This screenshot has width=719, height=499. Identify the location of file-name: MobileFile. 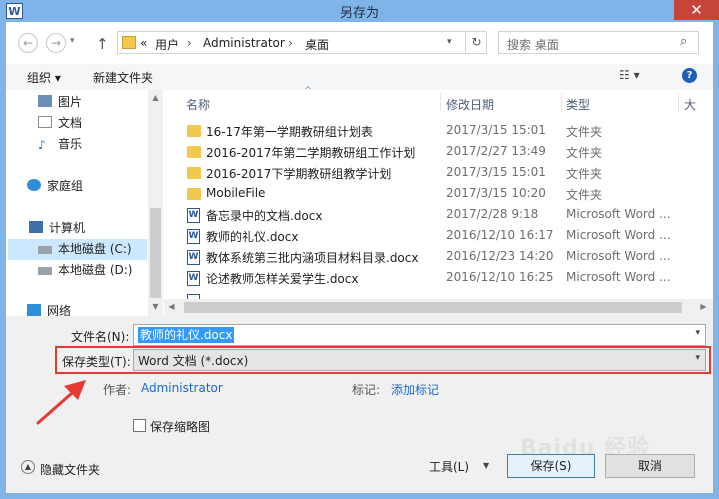
(236, 193).